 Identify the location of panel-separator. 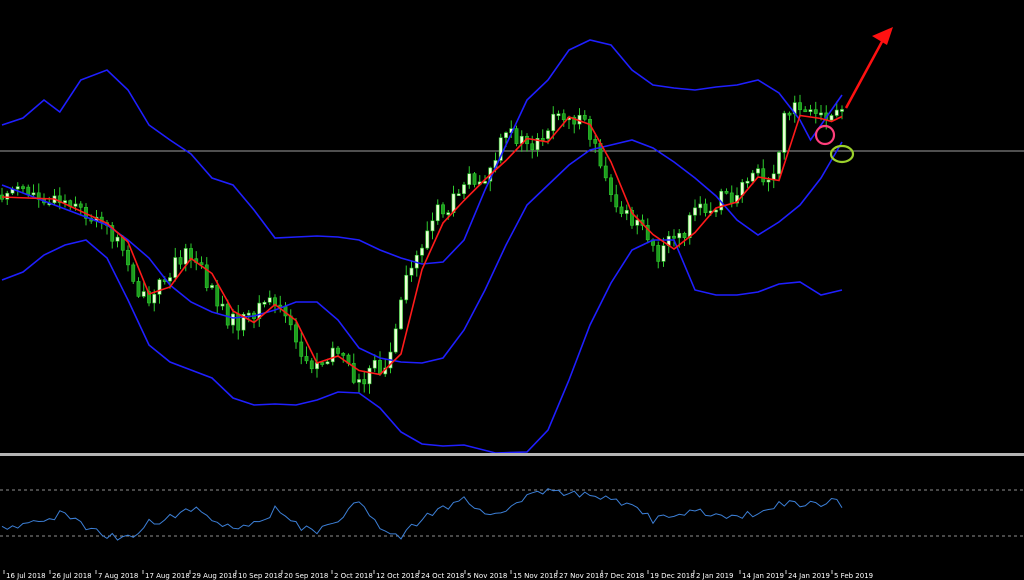
(512, 454).